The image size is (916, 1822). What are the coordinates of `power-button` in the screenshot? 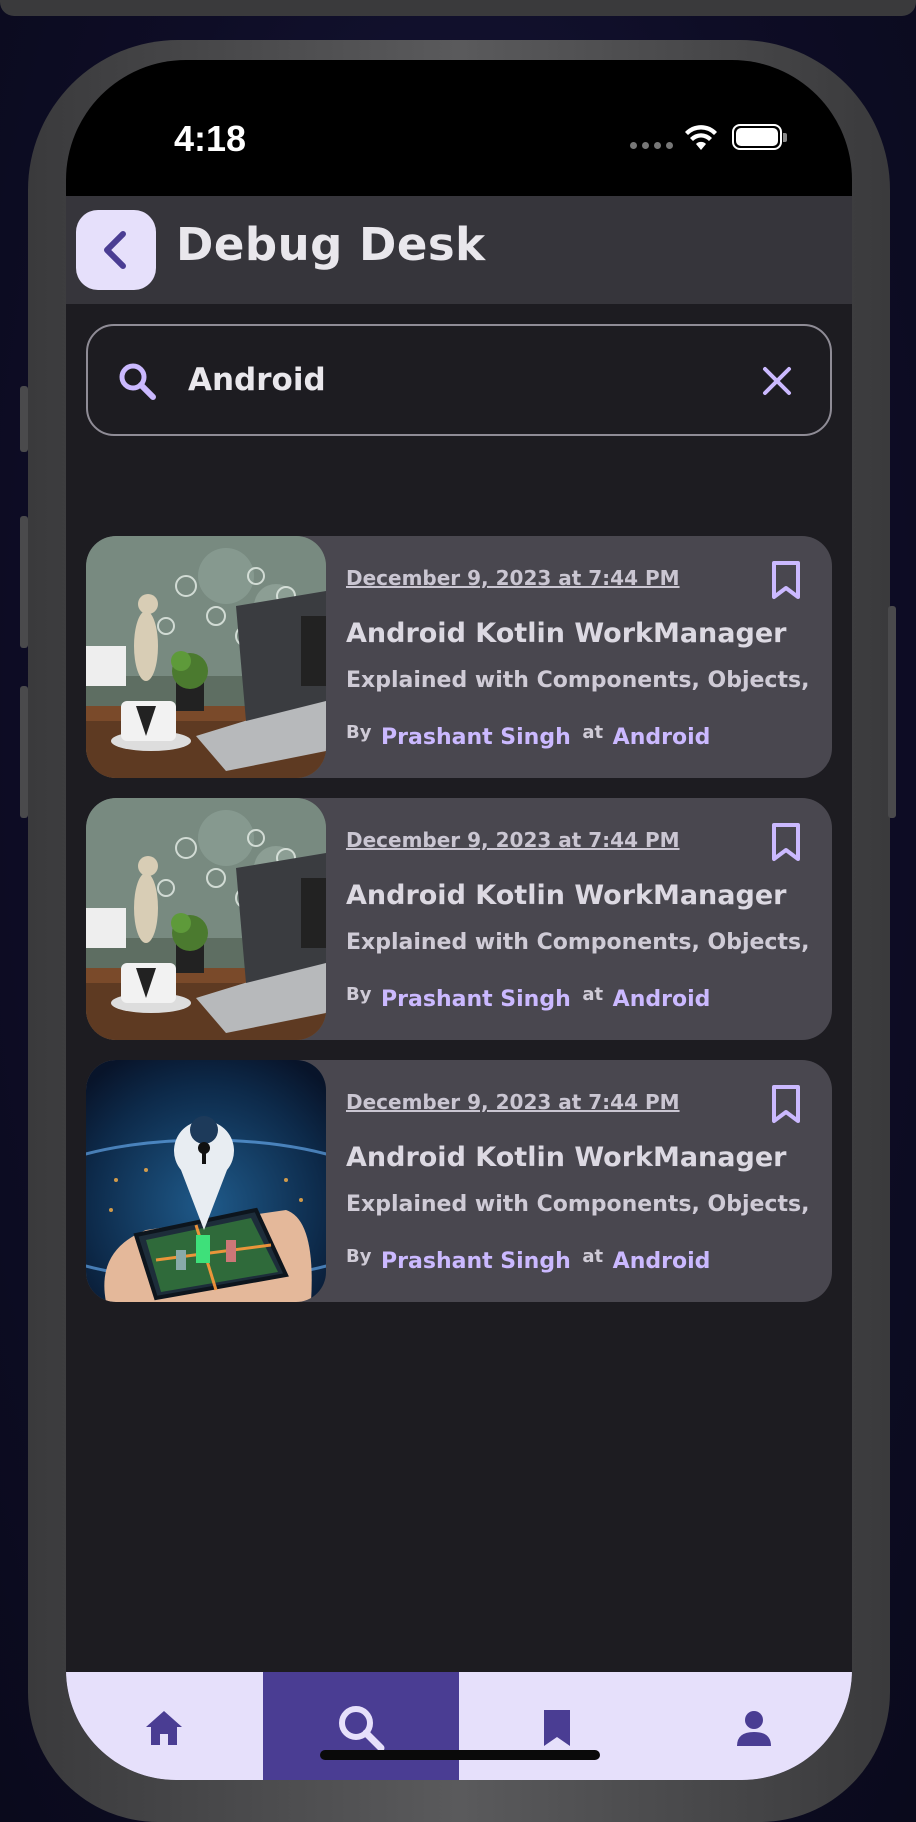 It's located at (892, 712).